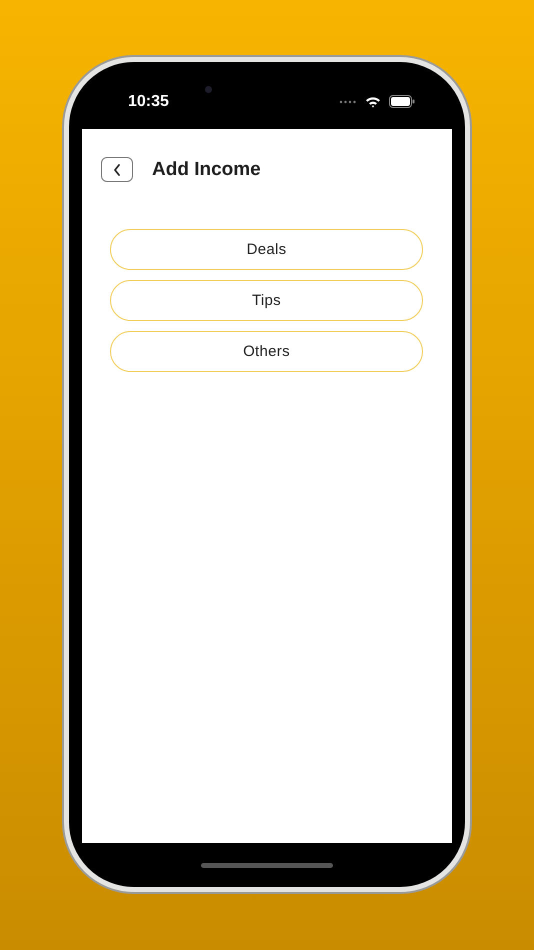 The image size is (534, 950). Describe the element at coordinates (373, 102) in the screenshot. I see `wifi-icon` at that location.